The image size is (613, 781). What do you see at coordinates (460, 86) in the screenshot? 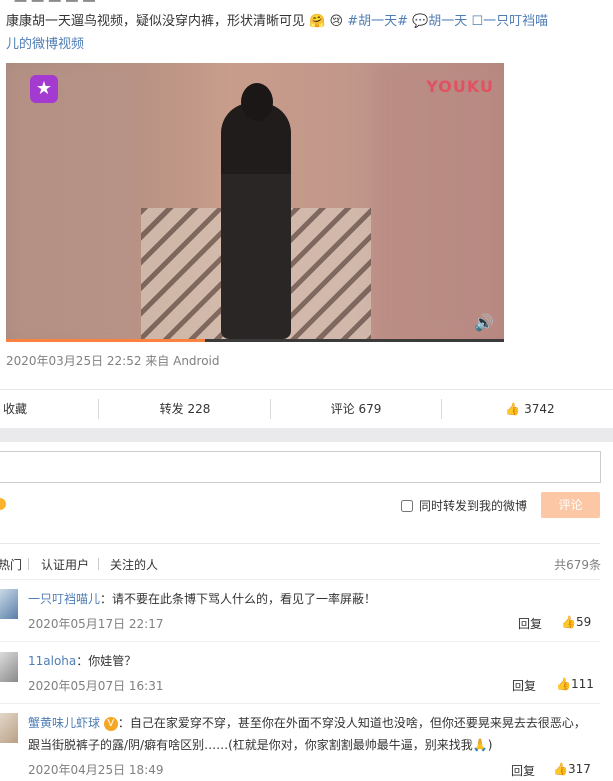
I see `youku-logo: YOUKU` at bounding box center [460, 86].